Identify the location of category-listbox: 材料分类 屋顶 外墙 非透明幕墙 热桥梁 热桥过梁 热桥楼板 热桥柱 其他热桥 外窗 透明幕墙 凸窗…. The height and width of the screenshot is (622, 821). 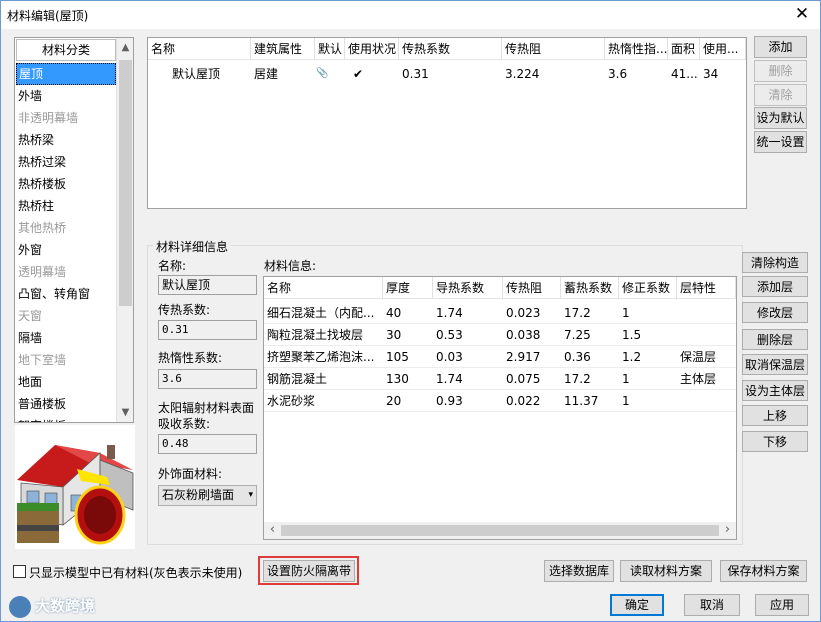
(74, 230).